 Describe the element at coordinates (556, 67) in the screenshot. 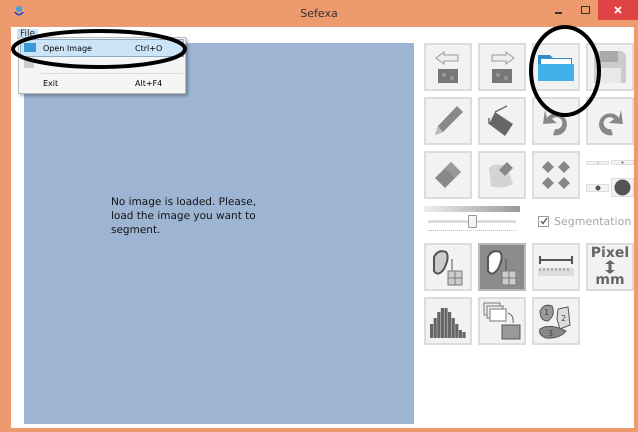

I see `open-tool-button` at that location.